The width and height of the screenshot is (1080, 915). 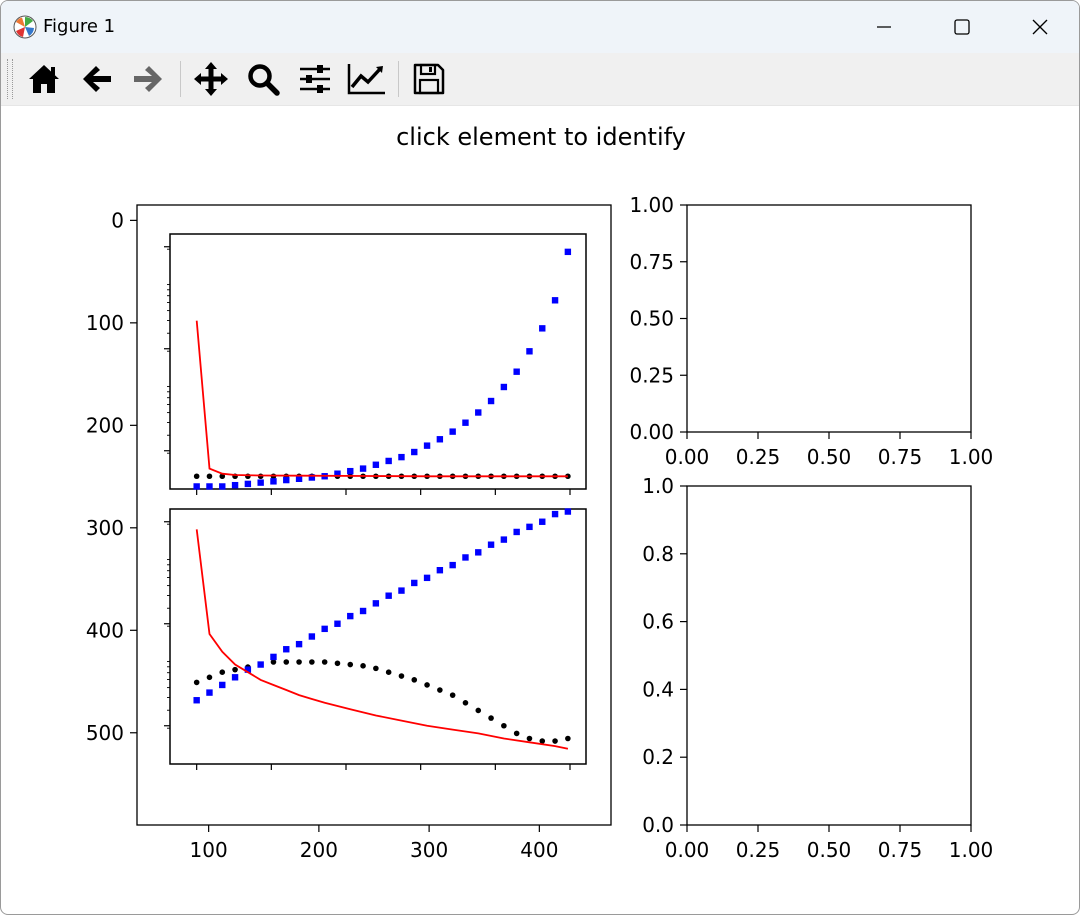 What do you see at coordinates (651, 205) in the screenshot?
I see `axes-top-right-y-tick-label: 1.00` at bounding box center [651, 205].